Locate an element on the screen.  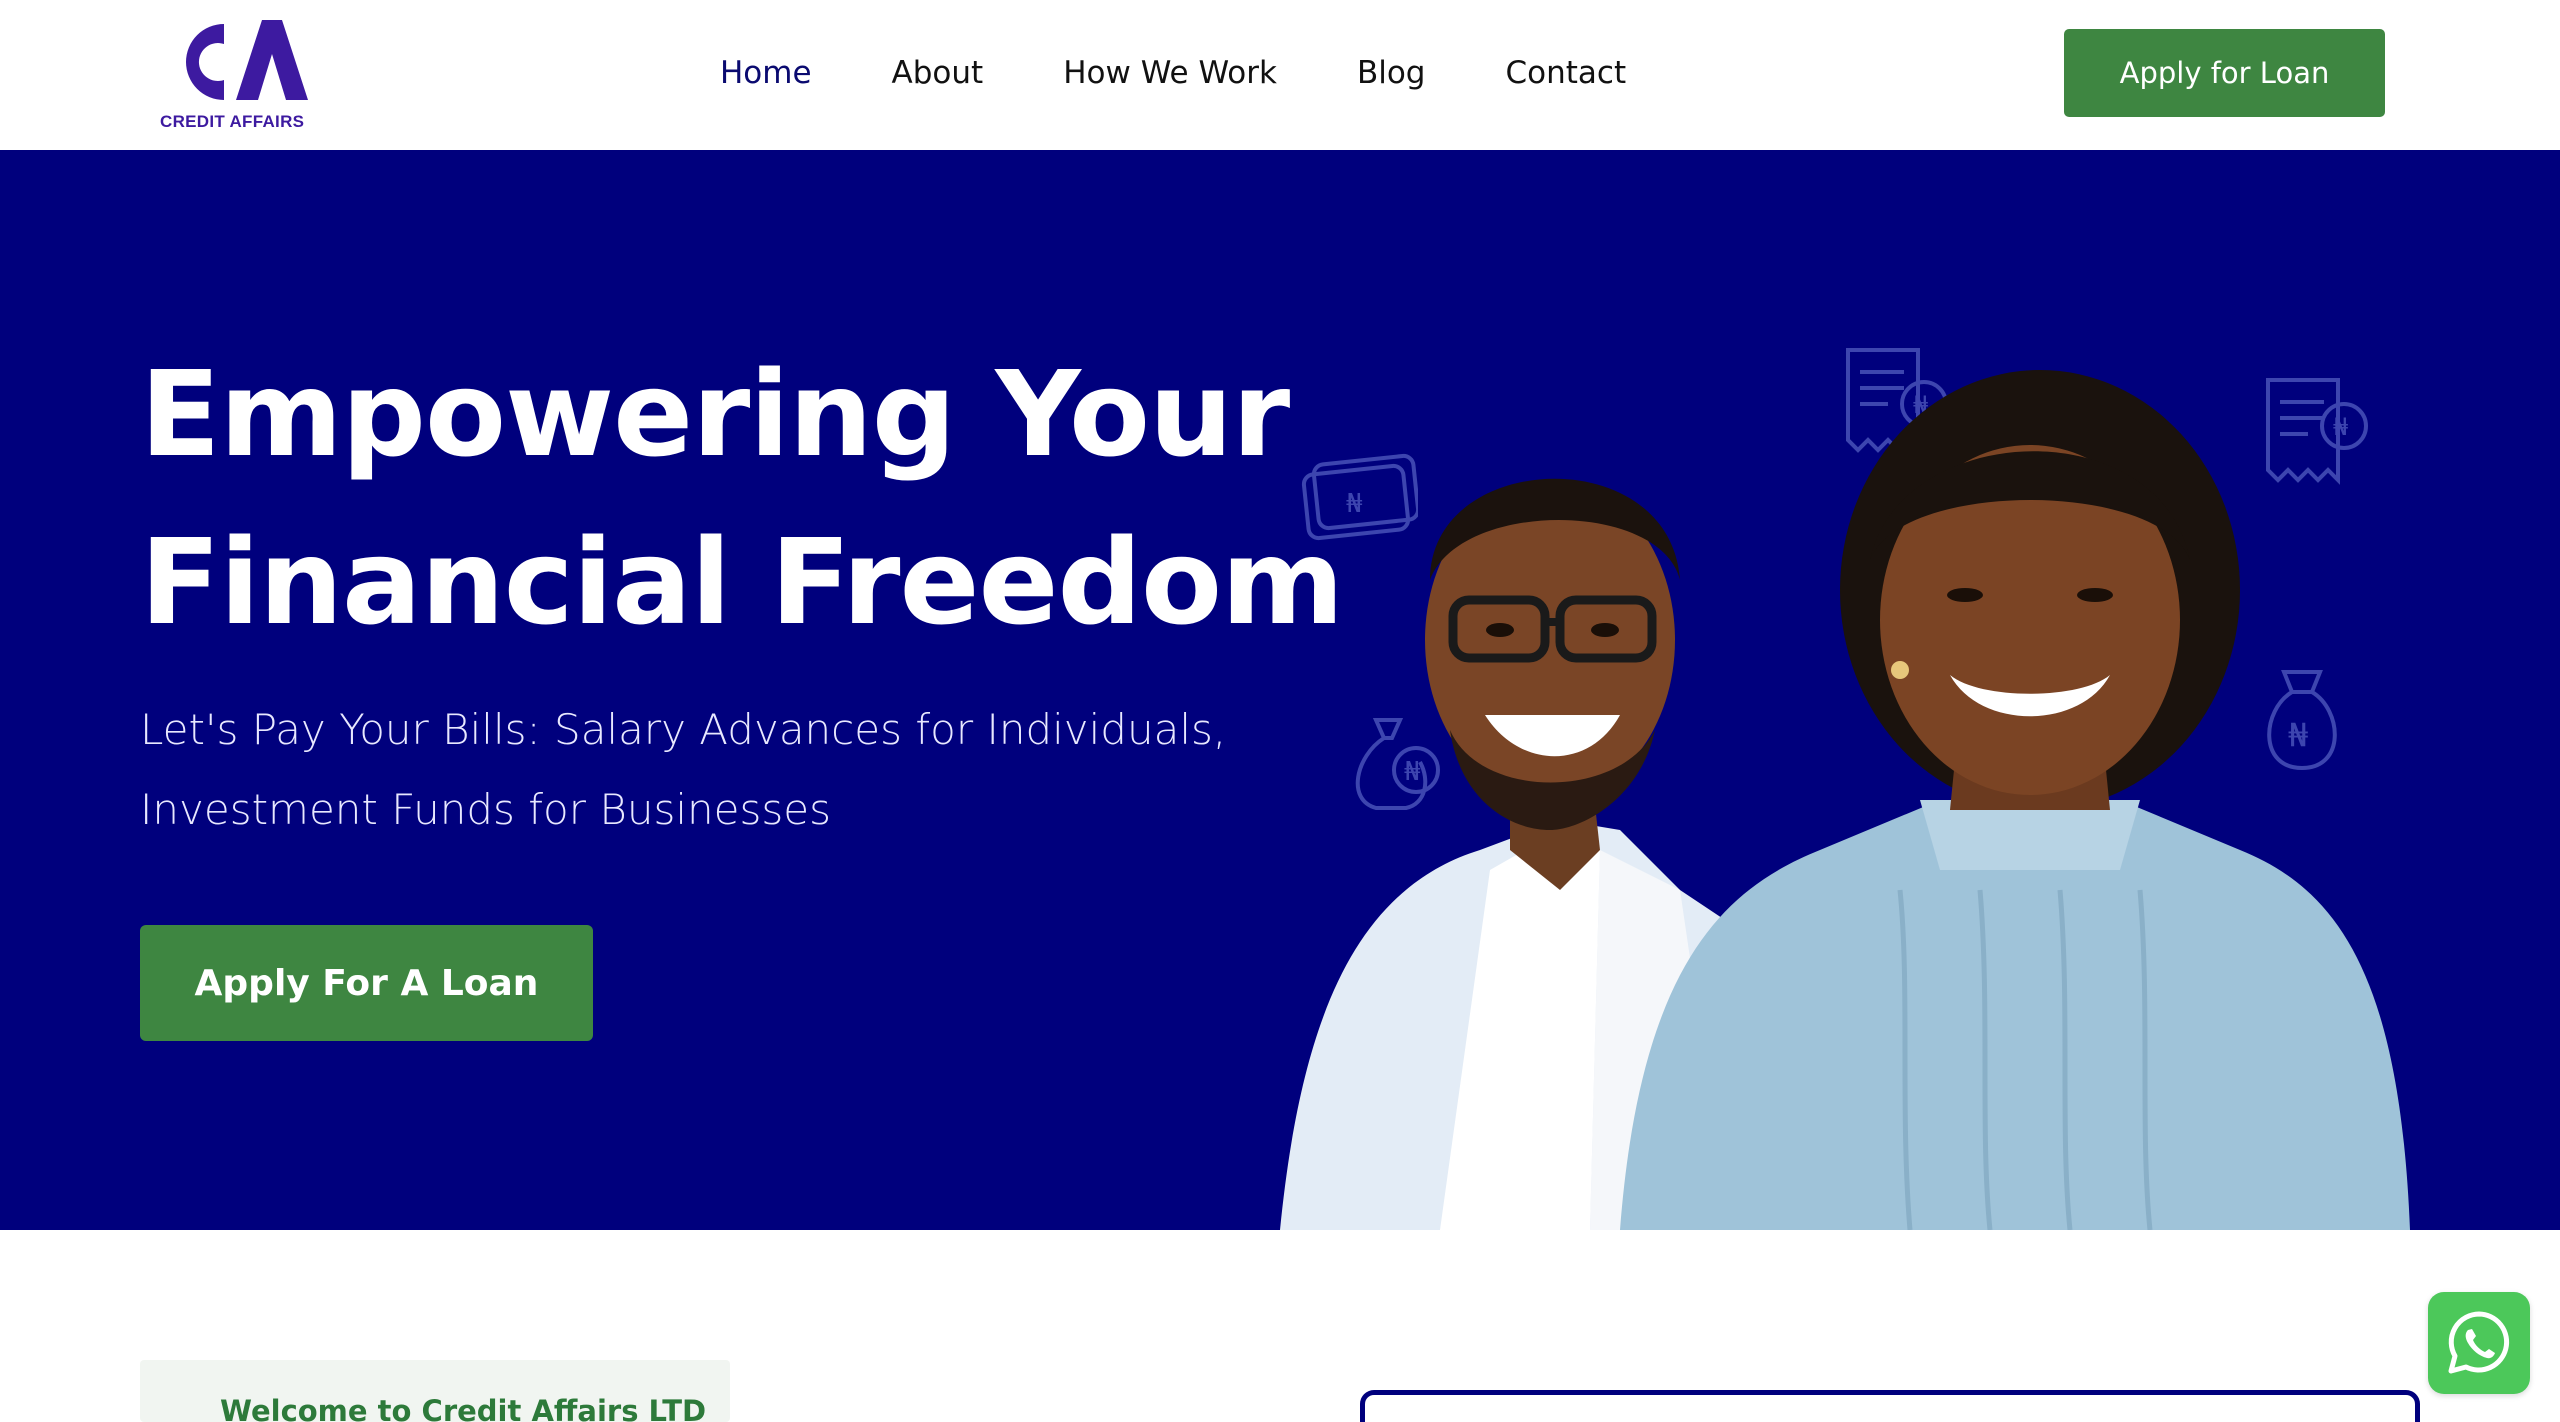
welcome-tag-label: Welcome to Credit Affairs LTD is located at coordinates (463, 1408).